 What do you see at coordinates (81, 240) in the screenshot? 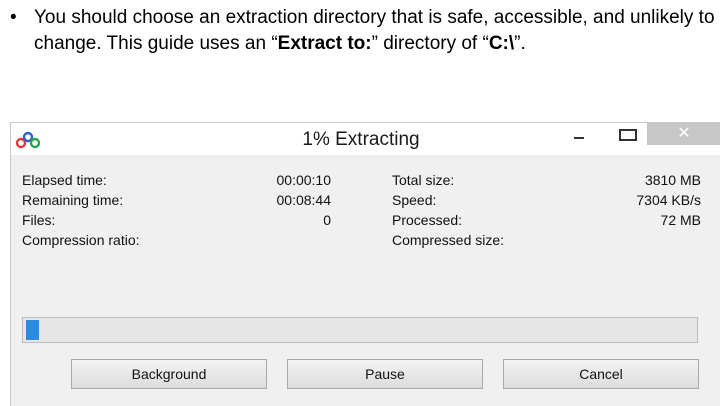
I see `compression-ratio-label: Compression ratio:` at bounding box center [81, 240].